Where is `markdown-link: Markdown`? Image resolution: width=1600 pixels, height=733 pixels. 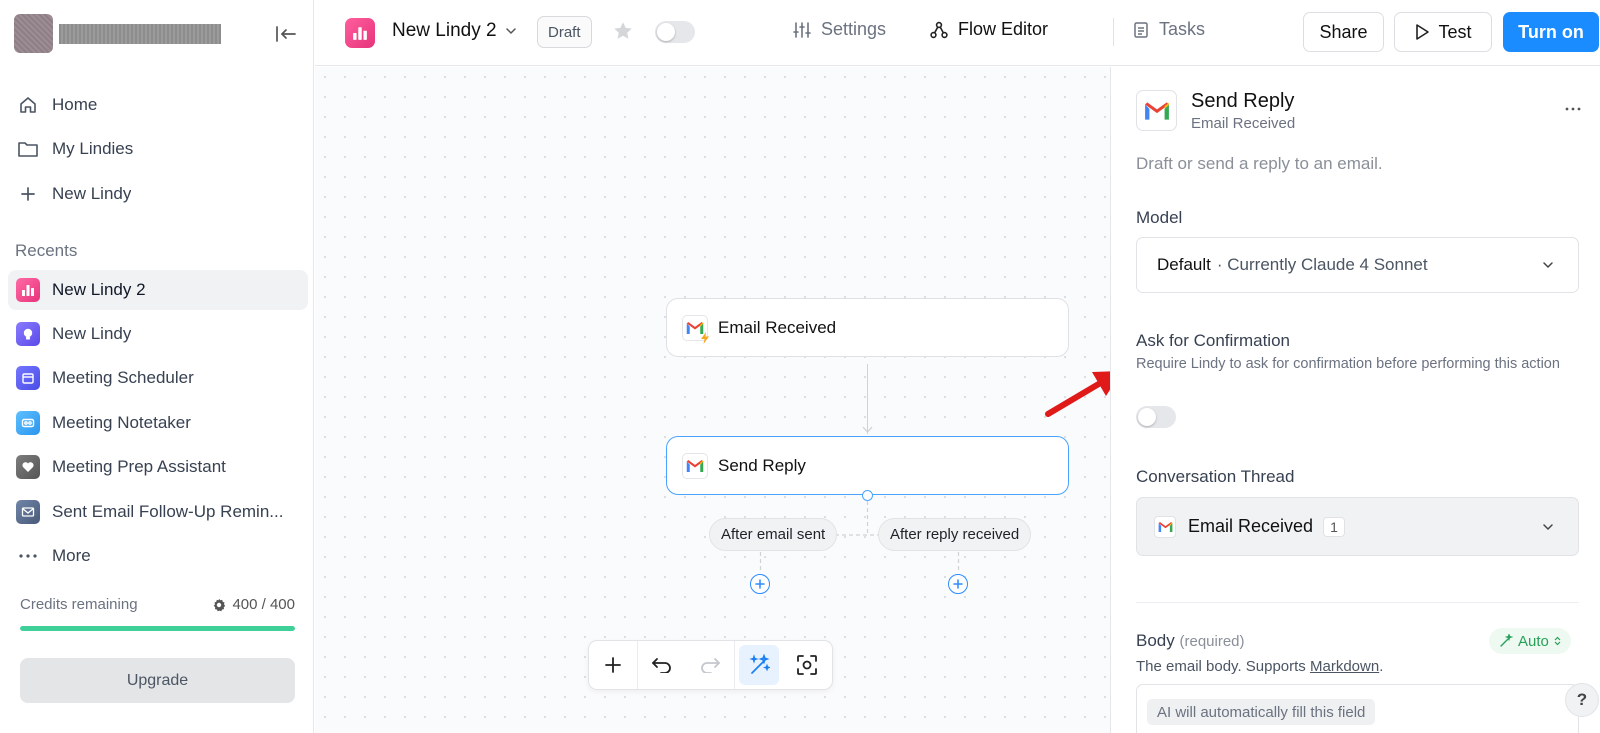
markdown-link: Markdown is located at coordinates (1344, 666).